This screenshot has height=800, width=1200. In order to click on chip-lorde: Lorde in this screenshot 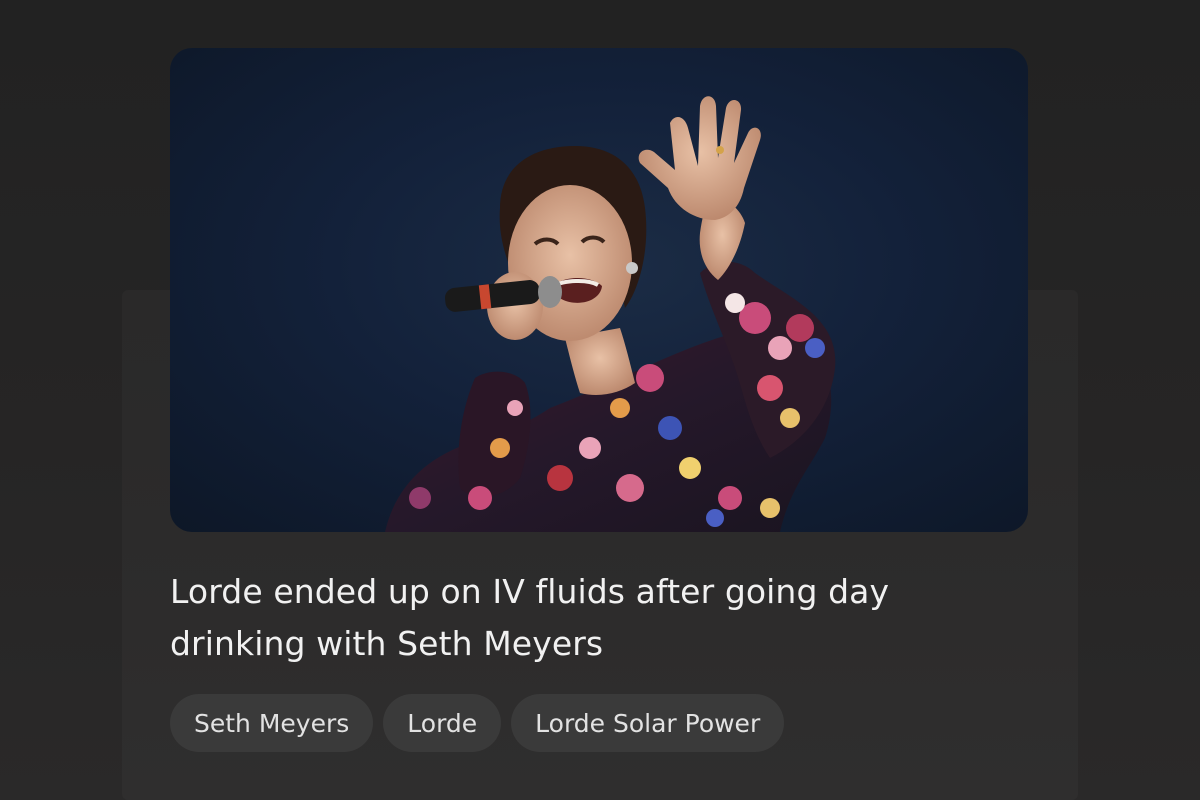, I will do `click(442, 723)`.